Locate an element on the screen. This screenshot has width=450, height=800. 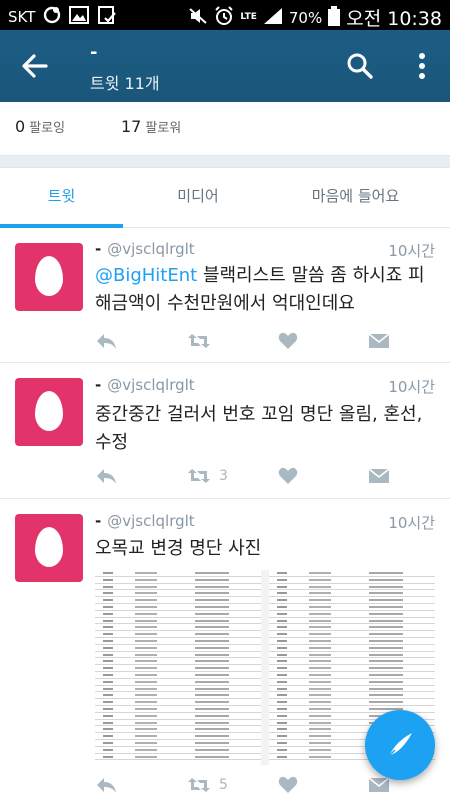
signal-icon is located at coordinates (273, 18).